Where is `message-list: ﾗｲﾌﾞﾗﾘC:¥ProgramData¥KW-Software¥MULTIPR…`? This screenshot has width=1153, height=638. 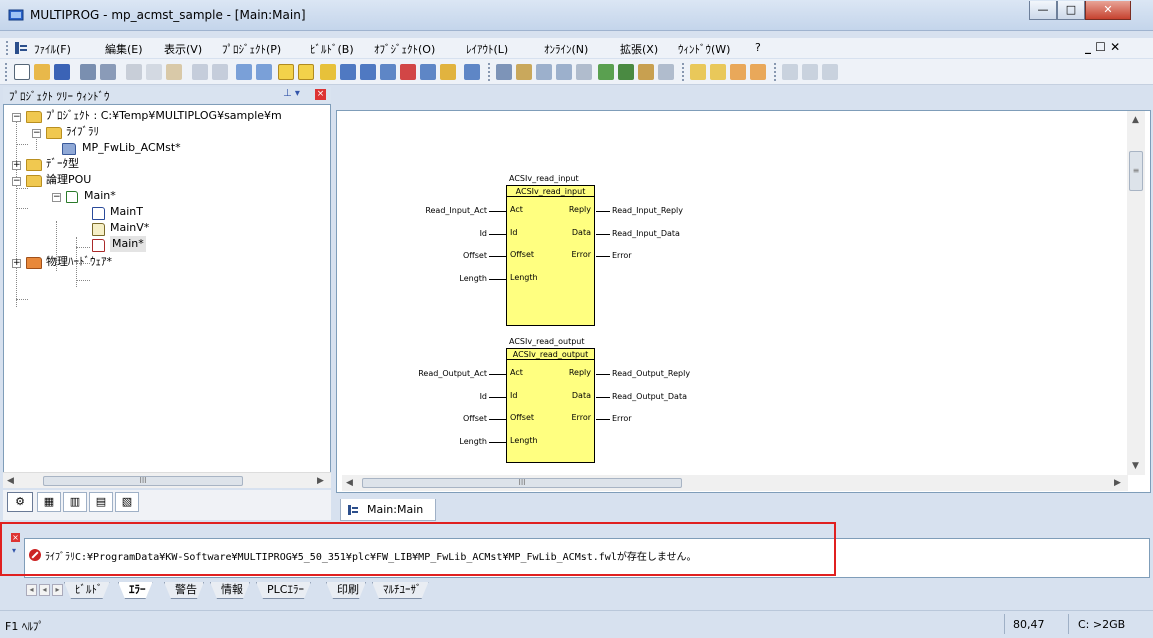
message-list: ﾗｲﾌﾞﾗﾘC:¥ProgramData¥KW-Software¥MULTIPR… is located at coordinates (587, 558).